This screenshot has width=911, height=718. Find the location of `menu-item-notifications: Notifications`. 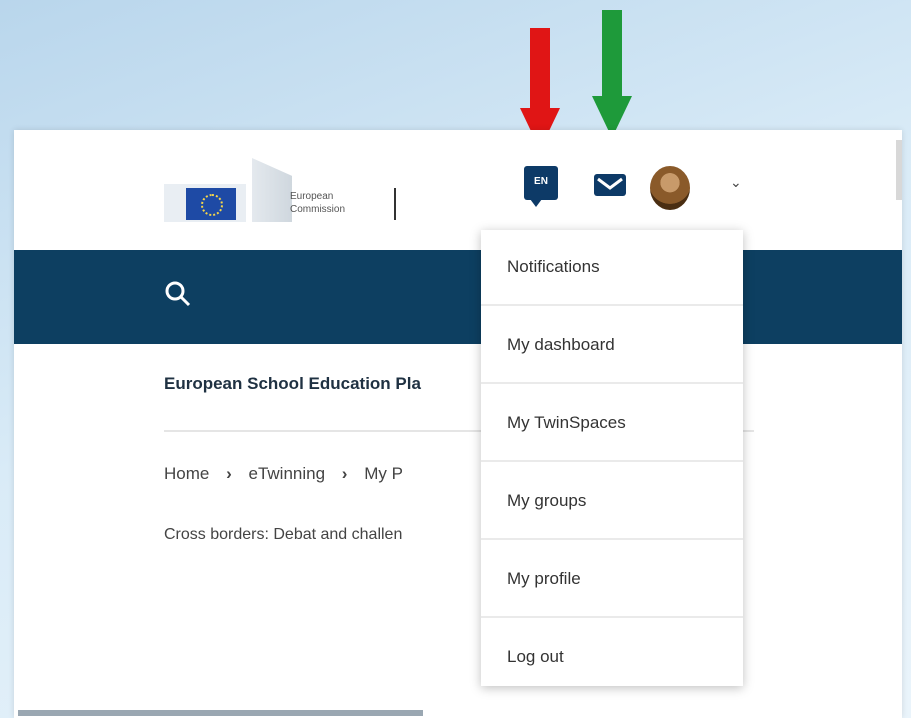

menu-item-notifications: Notifications is located at coordinates (612, 268).